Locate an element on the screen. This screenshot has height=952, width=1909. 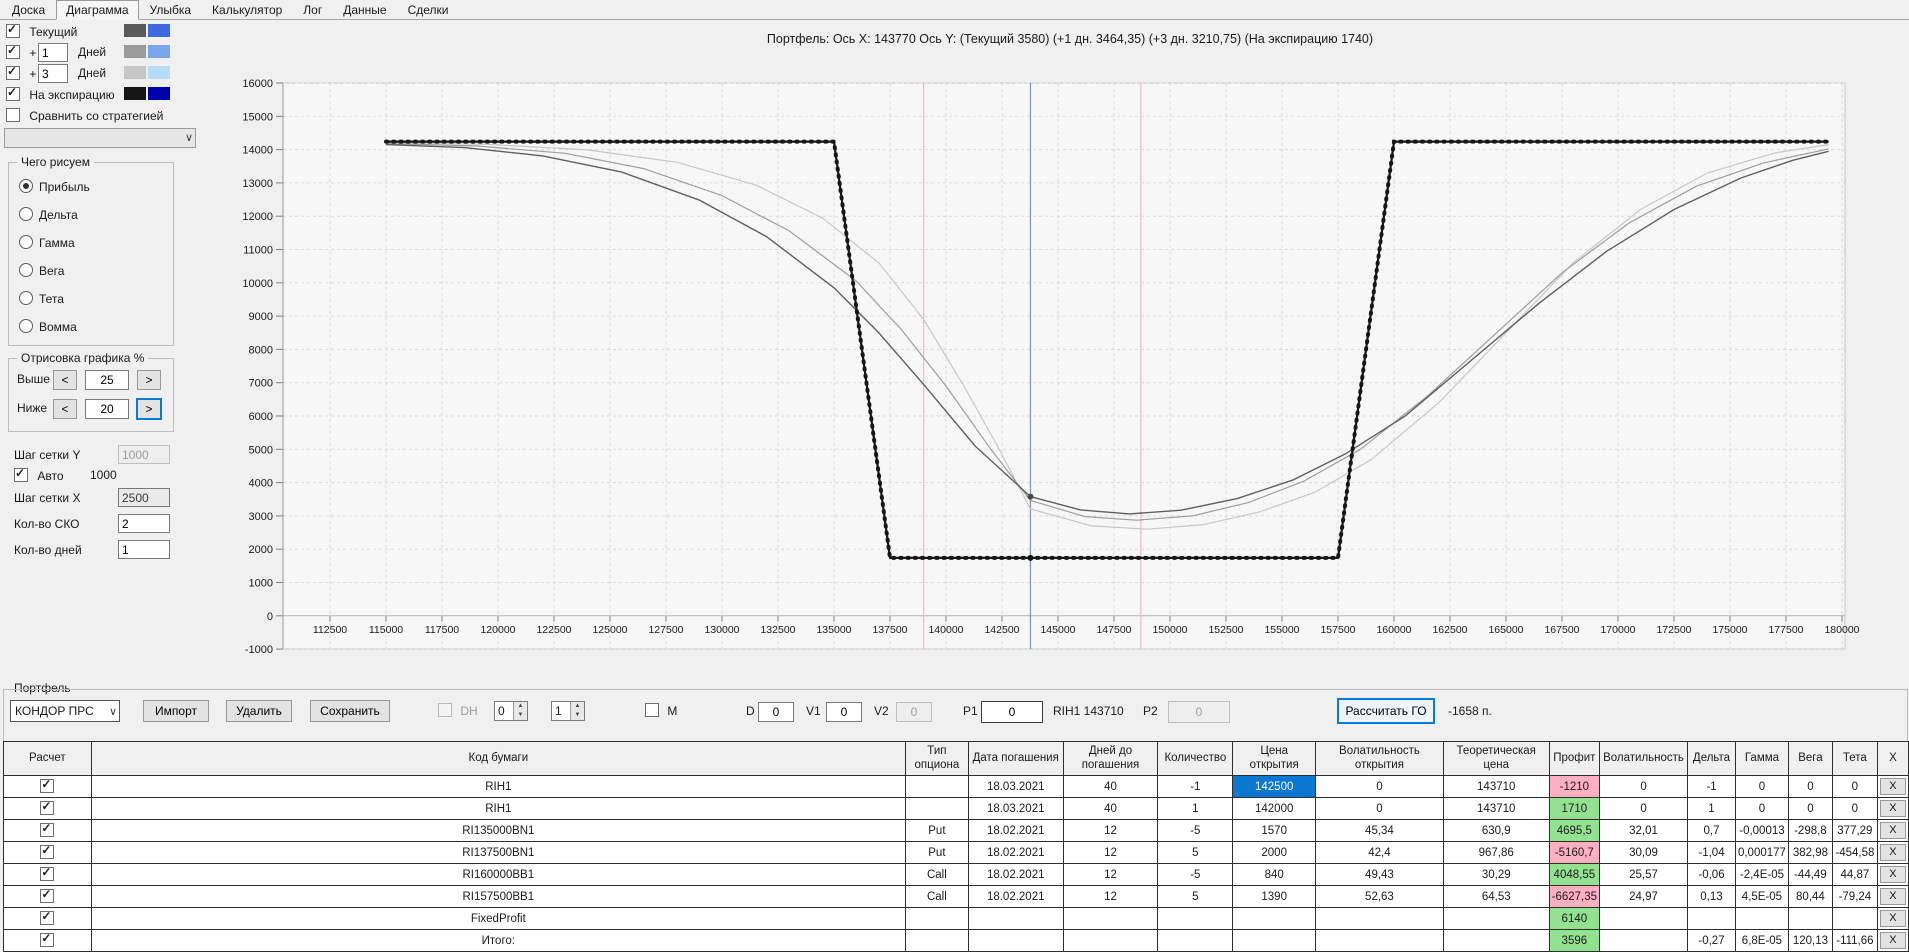
above-percent-input is located at coordinates (107, 380).